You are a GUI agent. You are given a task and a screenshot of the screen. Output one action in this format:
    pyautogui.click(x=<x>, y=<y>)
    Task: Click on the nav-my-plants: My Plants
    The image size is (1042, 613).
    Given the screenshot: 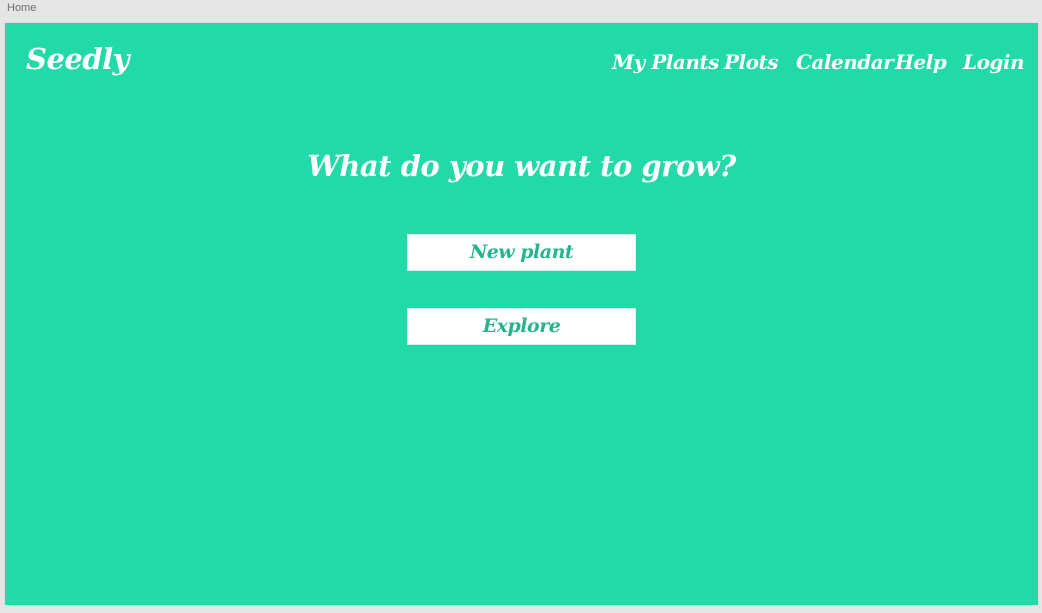 What is the action you would take?
    pyautogui.click(x=665, y=62)
    